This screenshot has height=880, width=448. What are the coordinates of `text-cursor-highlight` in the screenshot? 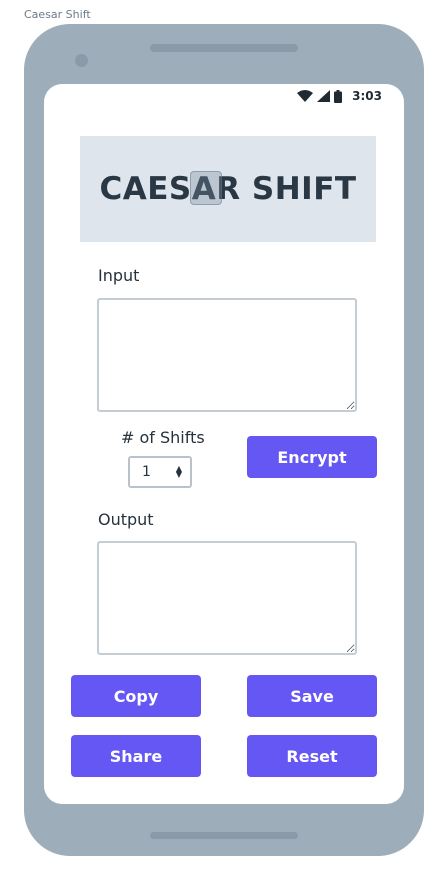 It's located at (206, 188).